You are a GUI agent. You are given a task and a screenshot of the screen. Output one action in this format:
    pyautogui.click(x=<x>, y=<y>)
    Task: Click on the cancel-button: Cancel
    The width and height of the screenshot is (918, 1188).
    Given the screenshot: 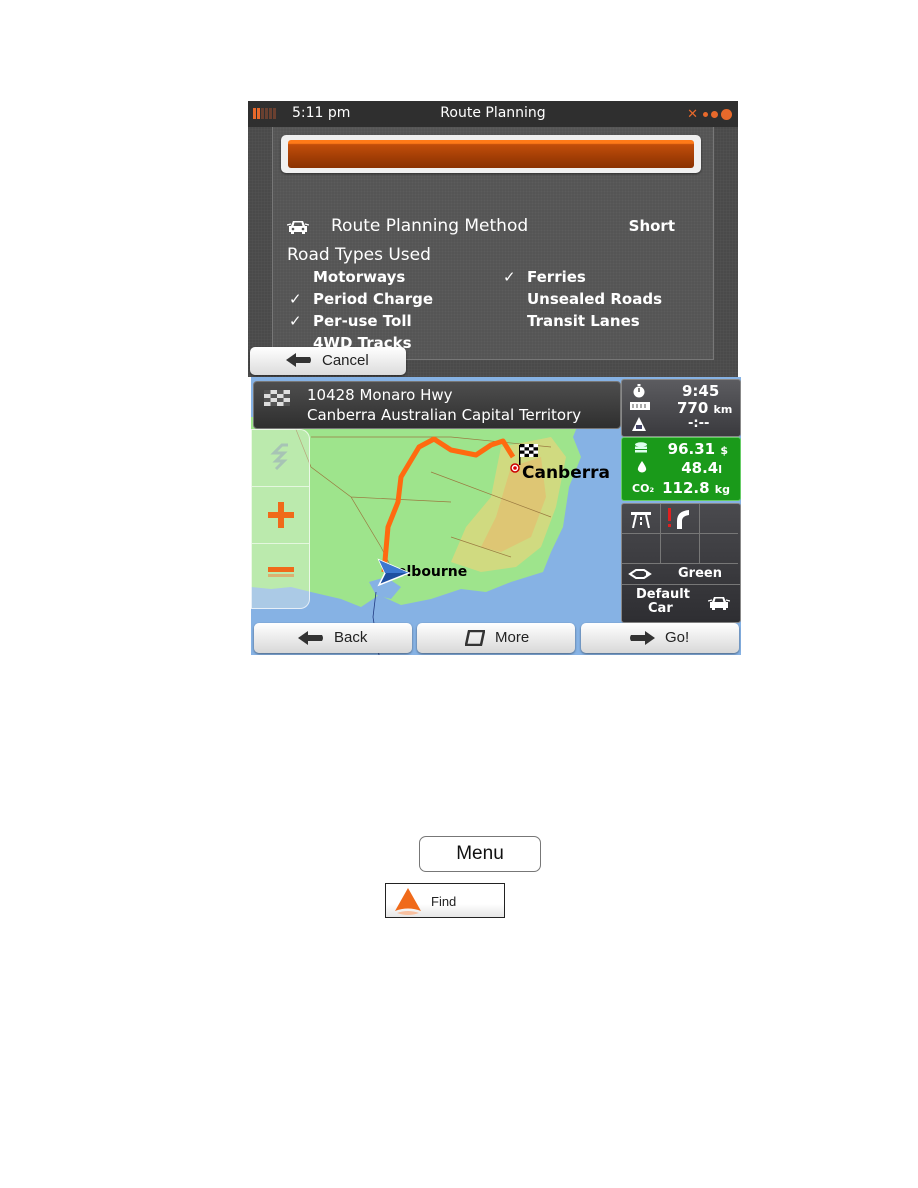 What is the action you would take?
    pyautogui.click(x=328, y=361)
    